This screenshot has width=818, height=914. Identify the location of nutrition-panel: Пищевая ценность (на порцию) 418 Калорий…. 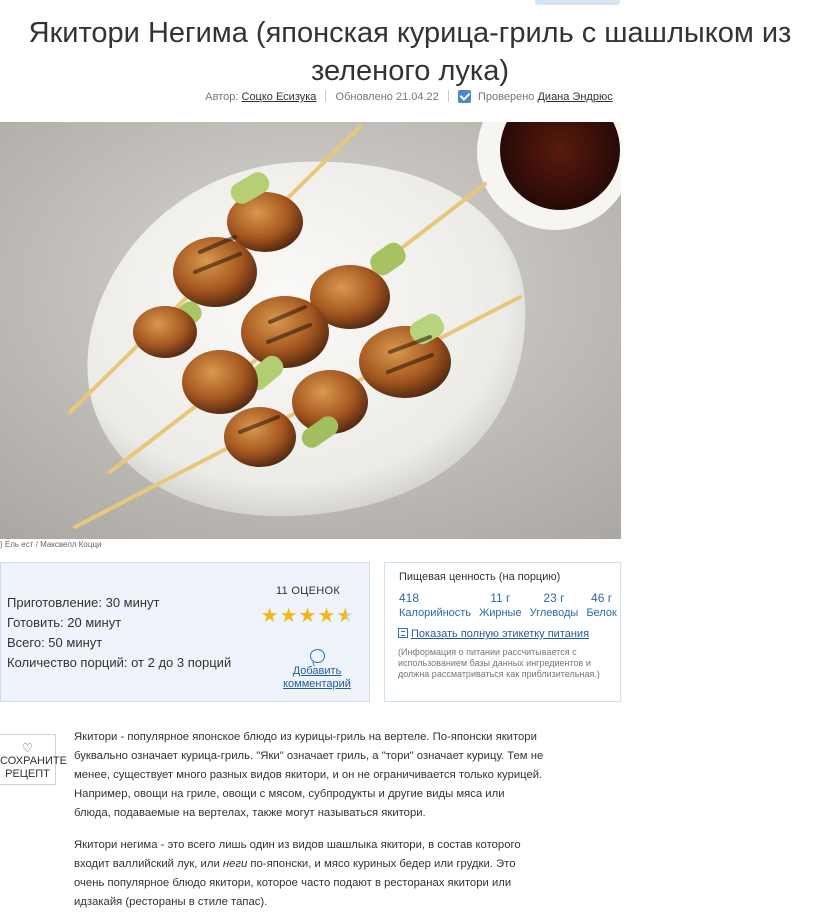
(502, 632).